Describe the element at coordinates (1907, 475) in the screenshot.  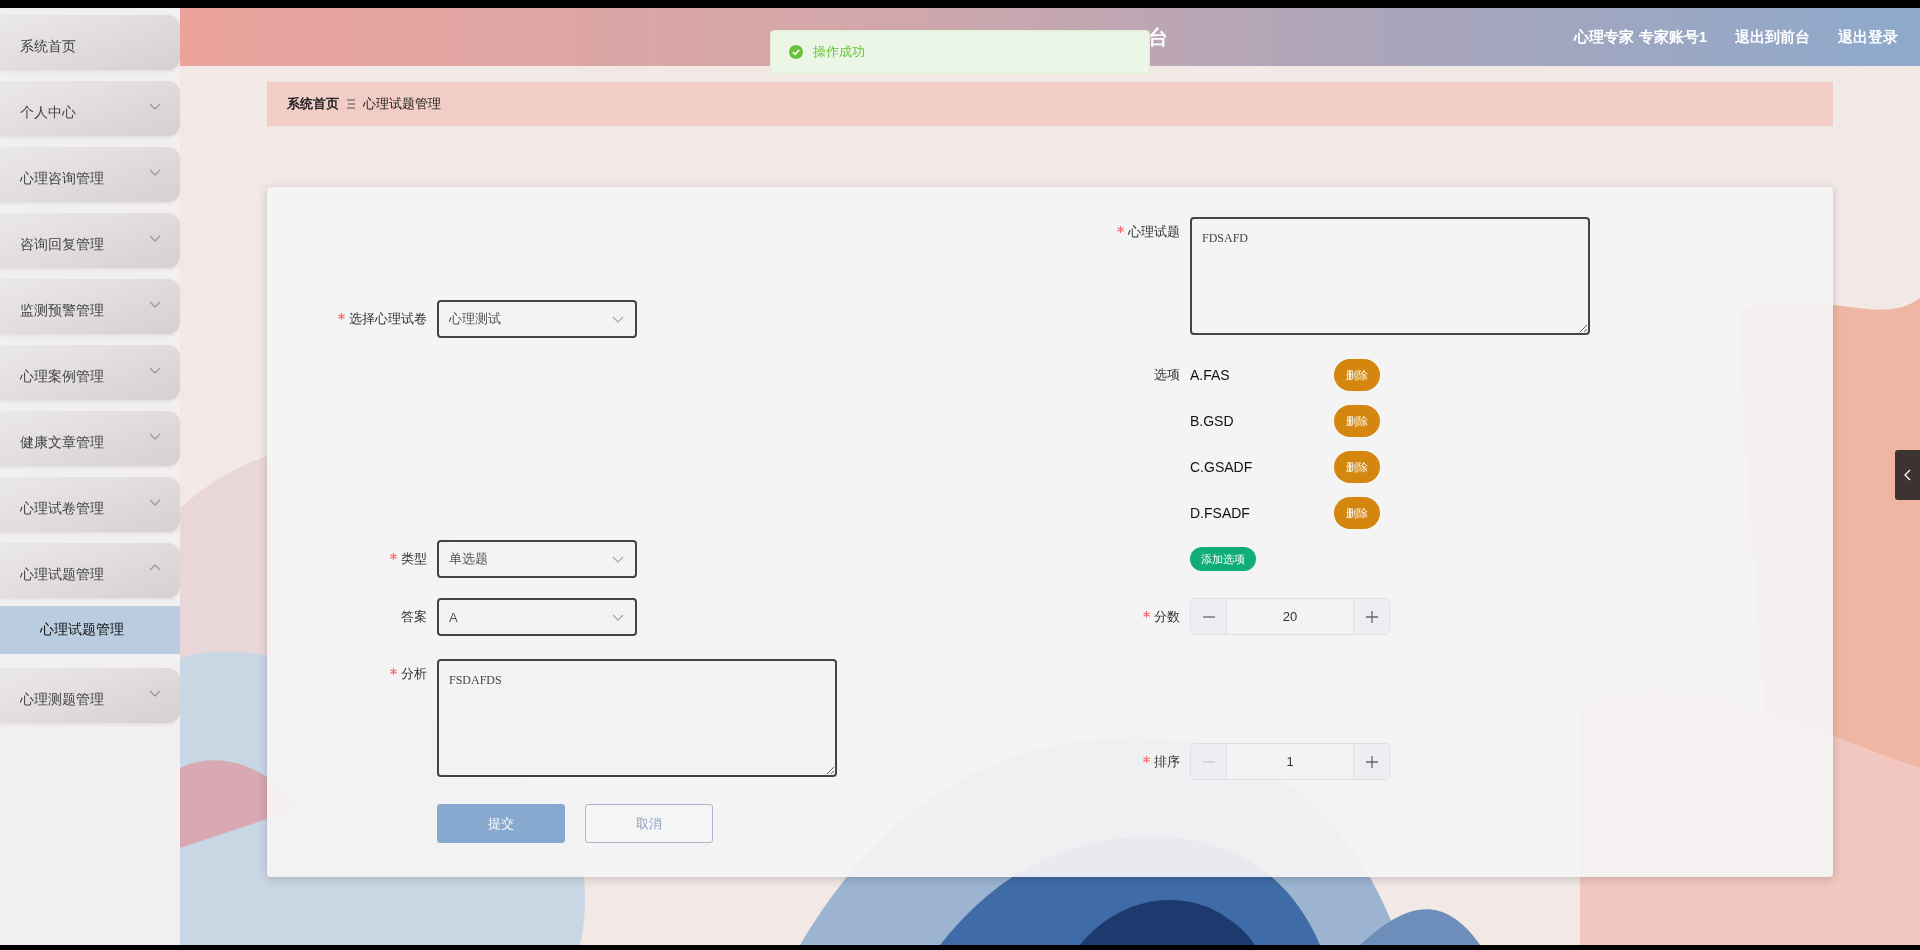
I see `collapse-tab` at that location.